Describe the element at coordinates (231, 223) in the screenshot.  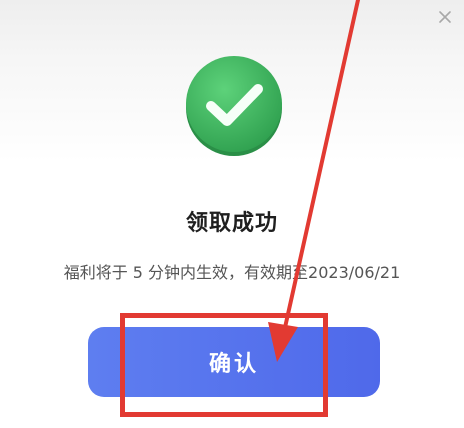
I see `dialog-title: 领取成功` at that location.